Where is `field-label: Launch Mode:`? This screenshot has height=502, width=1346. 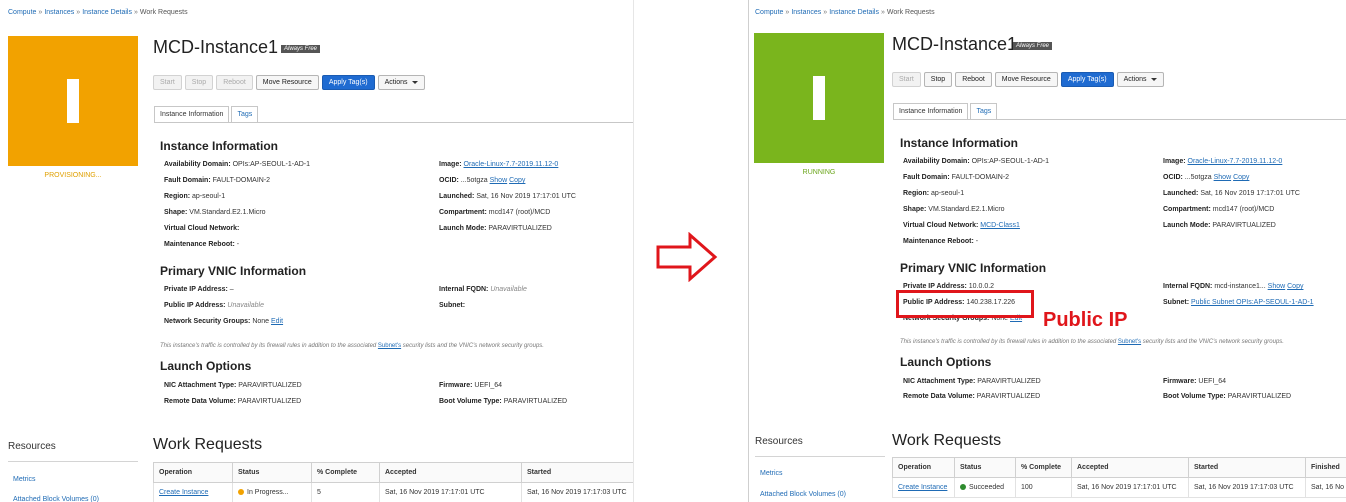
field-label: Launch Mode: is located at coordinates (1187, 225).